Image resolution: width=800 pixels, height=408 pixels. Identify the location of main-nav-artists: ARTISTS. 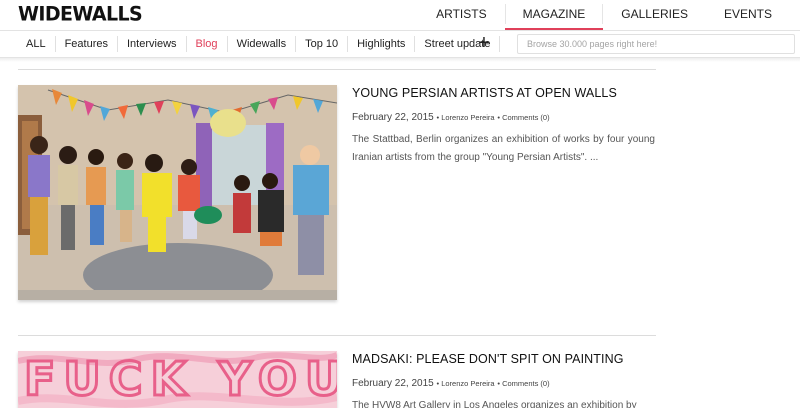
(463, 15).